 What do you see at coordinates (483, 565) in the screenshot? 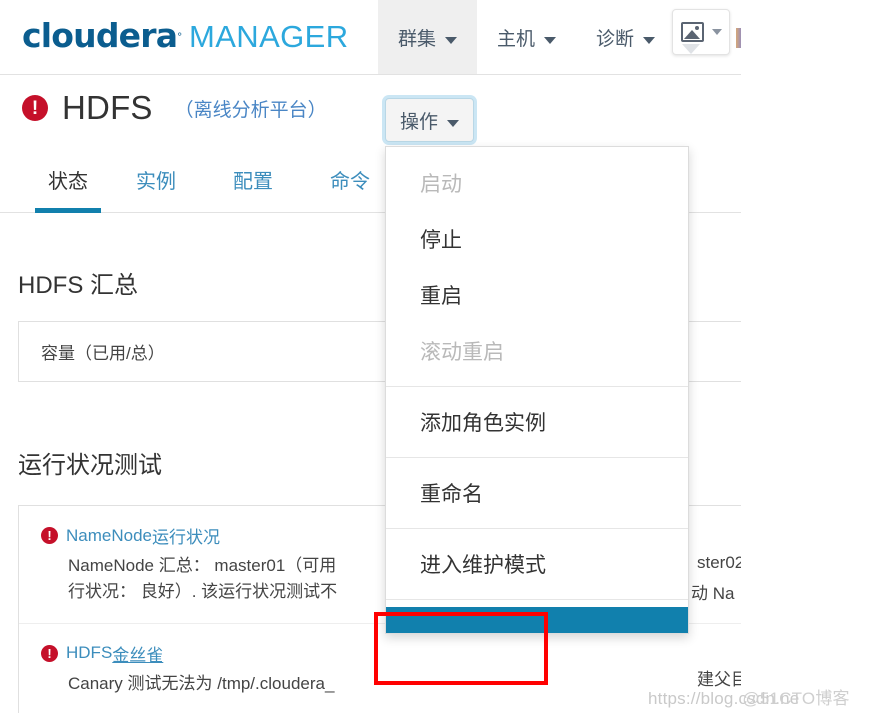
I see `menu-item-enter-maintenance-mode-label: 进入维护模式` at bounding box center [483, 565].